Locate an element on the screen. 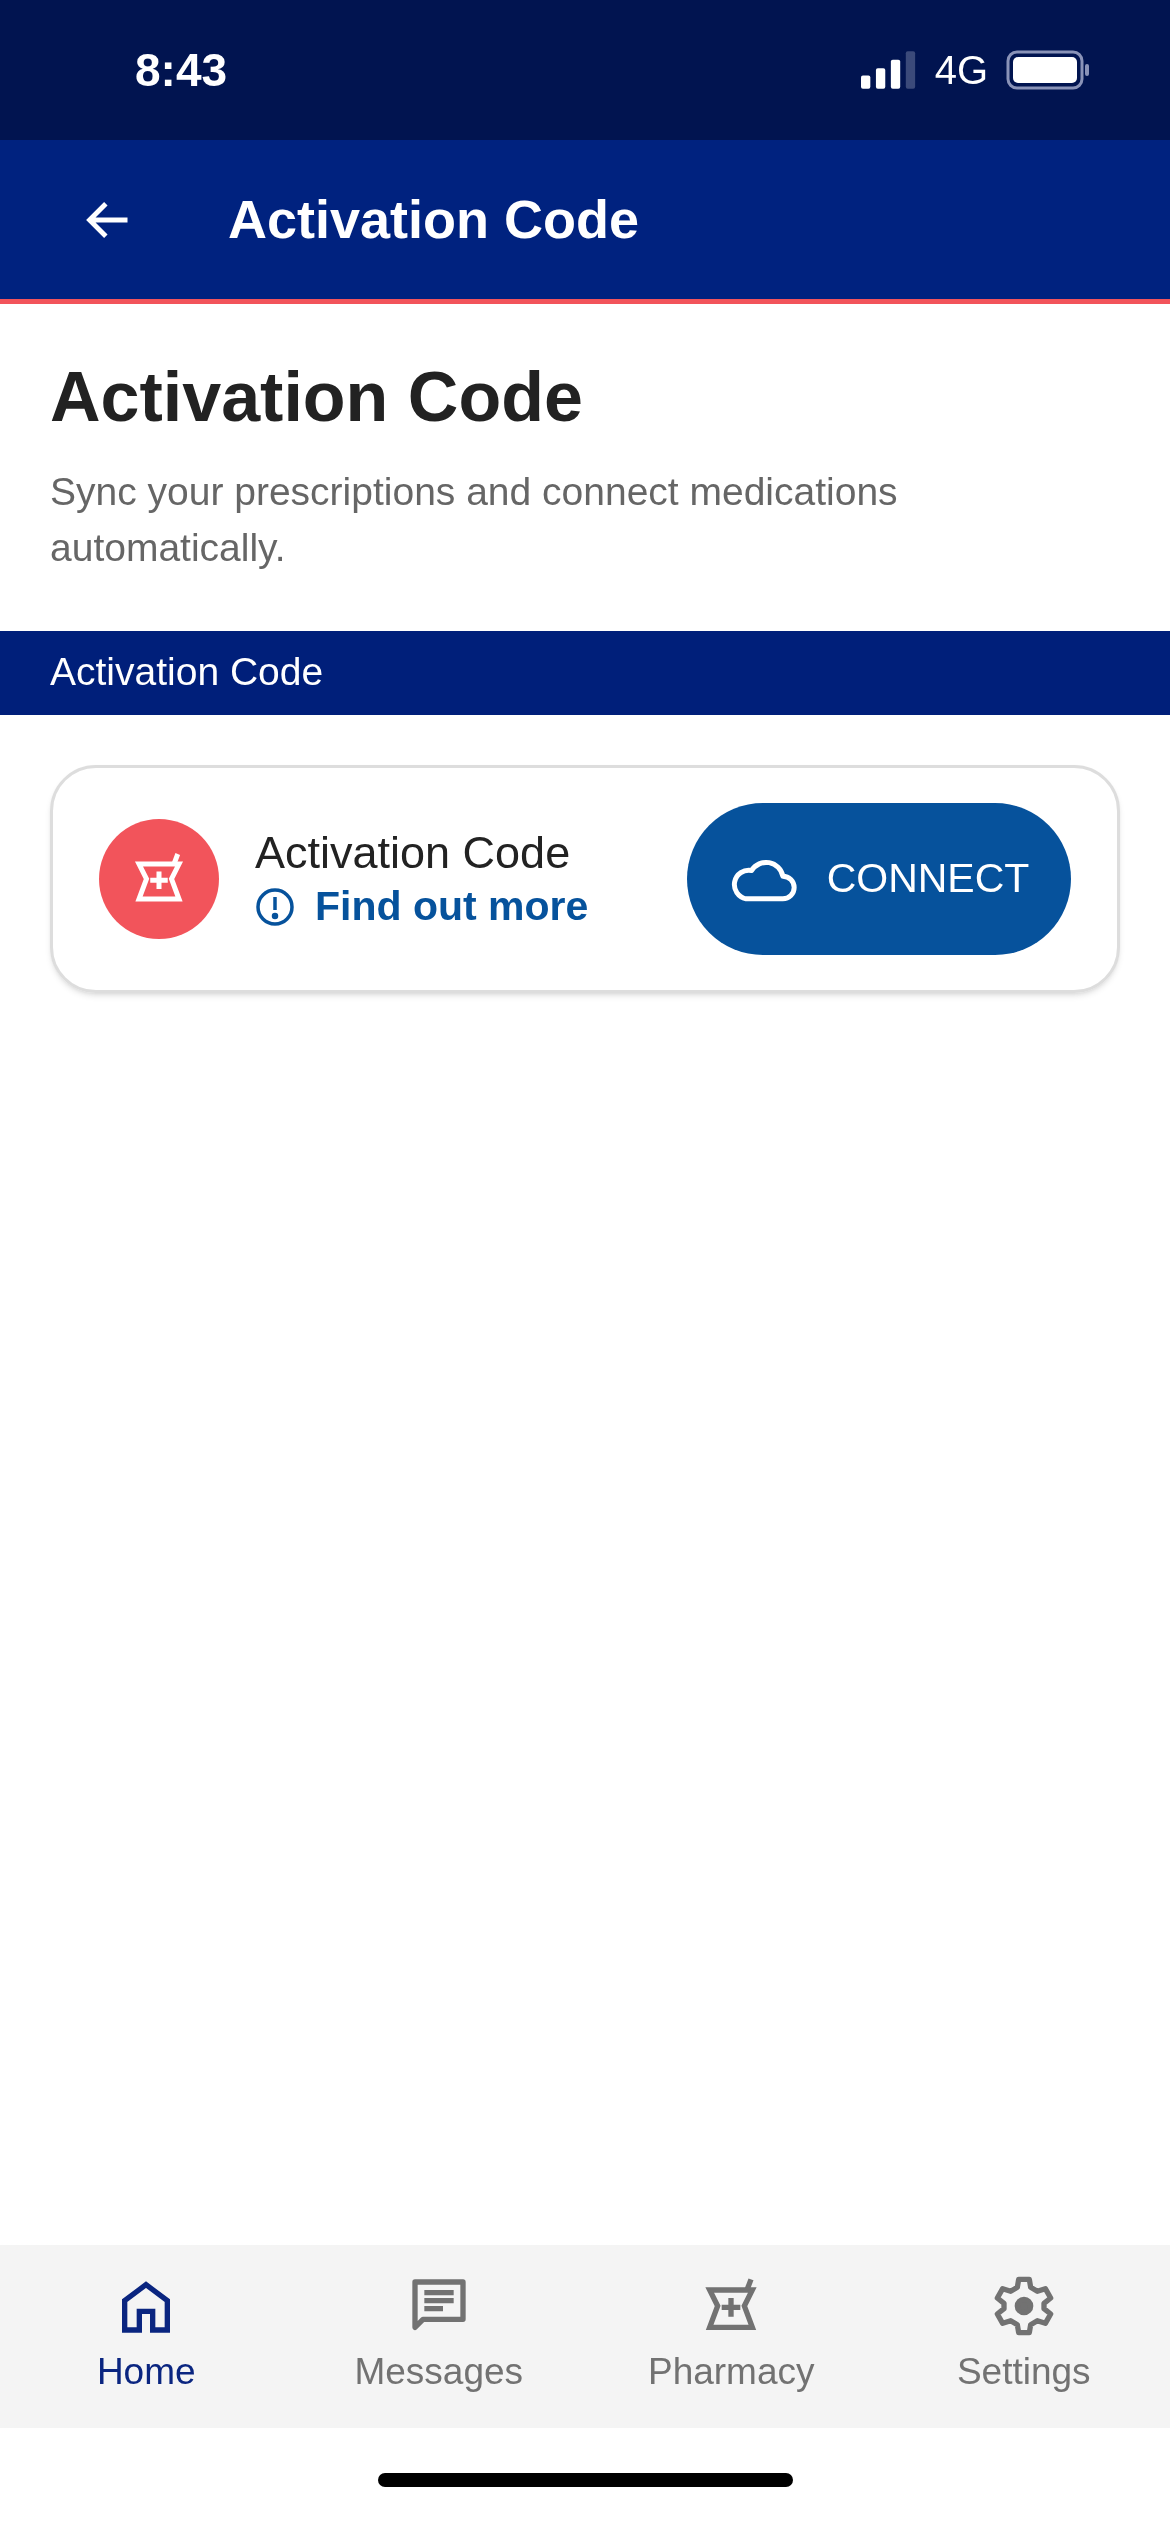 This screenshot has width=1170, height=2532. info-icon is located at coordinates (275, 906).